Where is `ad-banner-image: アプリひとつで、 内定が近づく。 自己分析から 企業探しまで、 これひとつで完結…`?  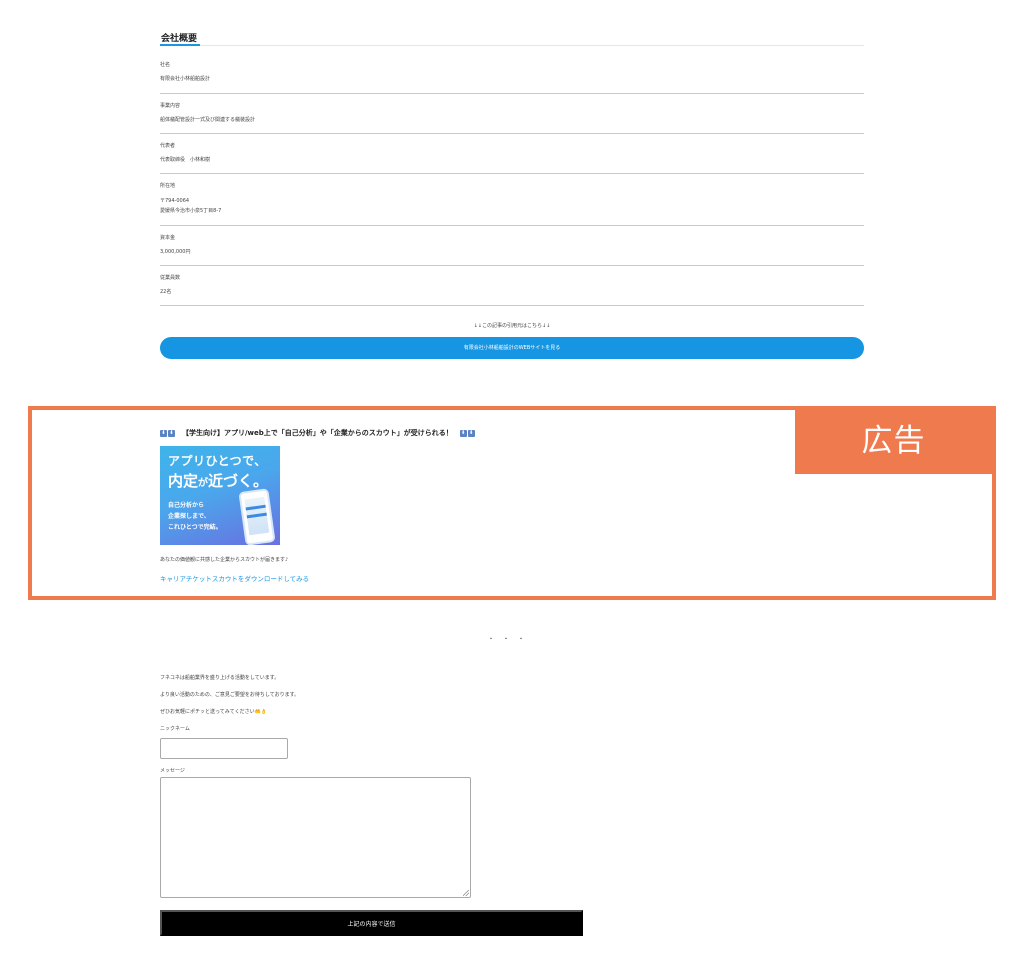
ad-banner-image: アプリひとつで、 内定が近づく。 自己分析から 企業探しまで、 これひとつで完結… is located at coordinates (220, 495).